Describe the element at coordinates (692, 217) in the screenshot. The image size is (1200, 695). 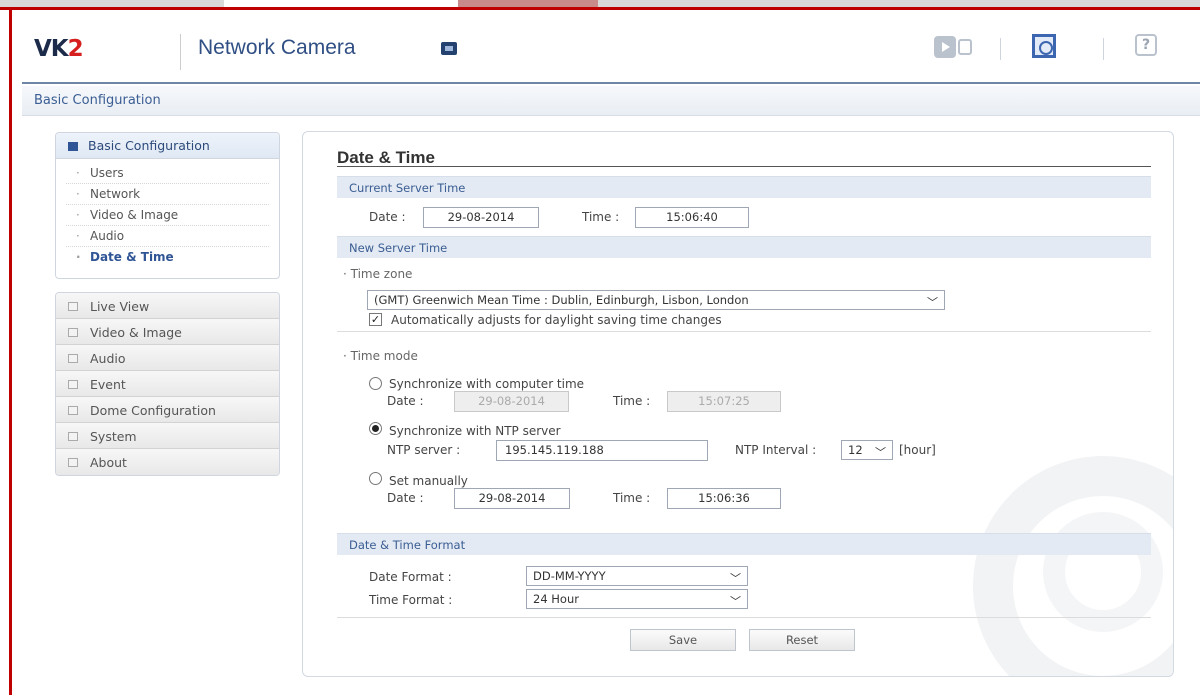
I see `current-time-field: 15:06:40` at that location.